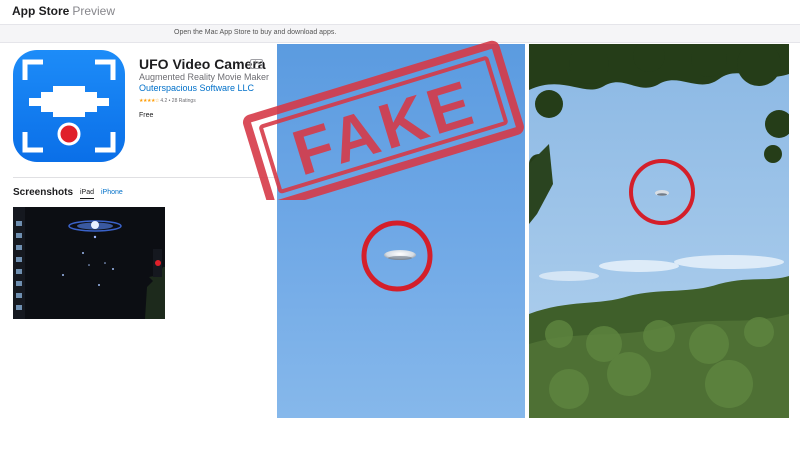 Image resolution: width=800 pixels, height=450 pixels. I want to click on app-store-brand: App Store Preview, so click(63, 11).